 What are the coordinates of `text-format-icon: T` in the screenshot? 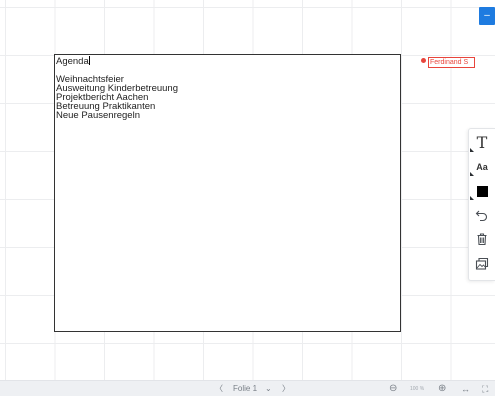 It's located at (482, 142).